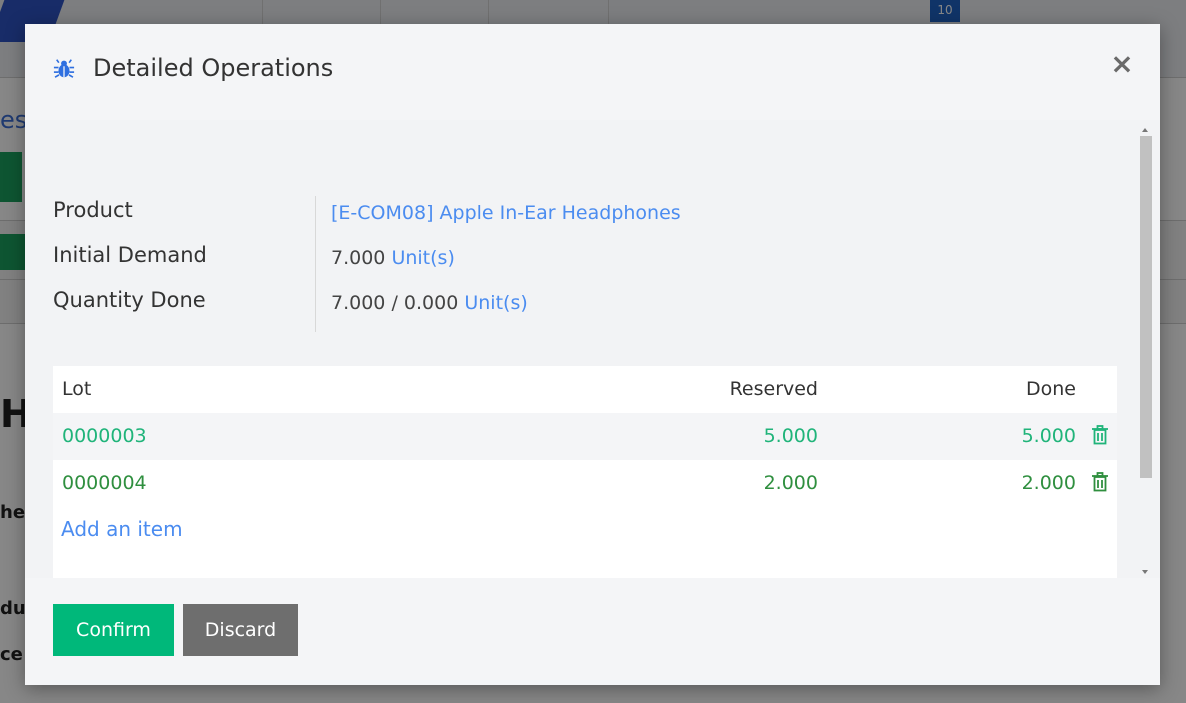  What do you see at coordinates (585, 483) in the screenshot?
I see `table-row: 0000004 2.000 2.000` at bounding box center [585, 483].